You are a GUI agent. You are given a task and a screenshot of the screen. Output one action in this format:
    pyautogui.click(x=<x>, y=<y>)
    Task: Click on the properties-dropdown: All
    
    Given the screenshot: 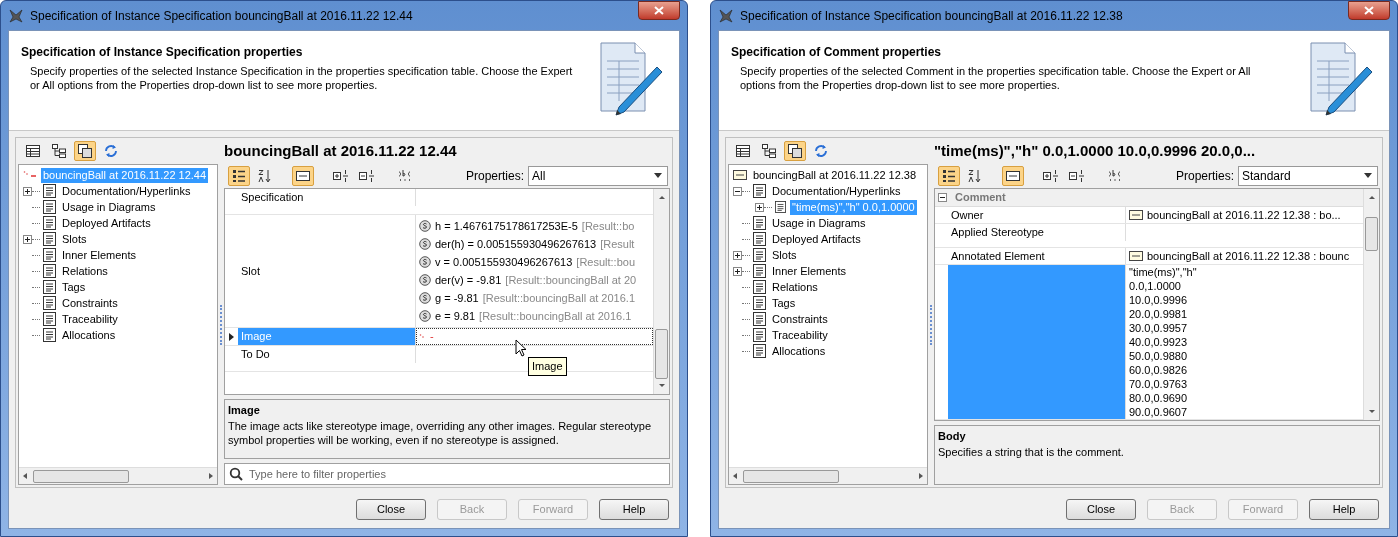 What is the action you would take?
    pyautogui.click(x=598, y=176)
    